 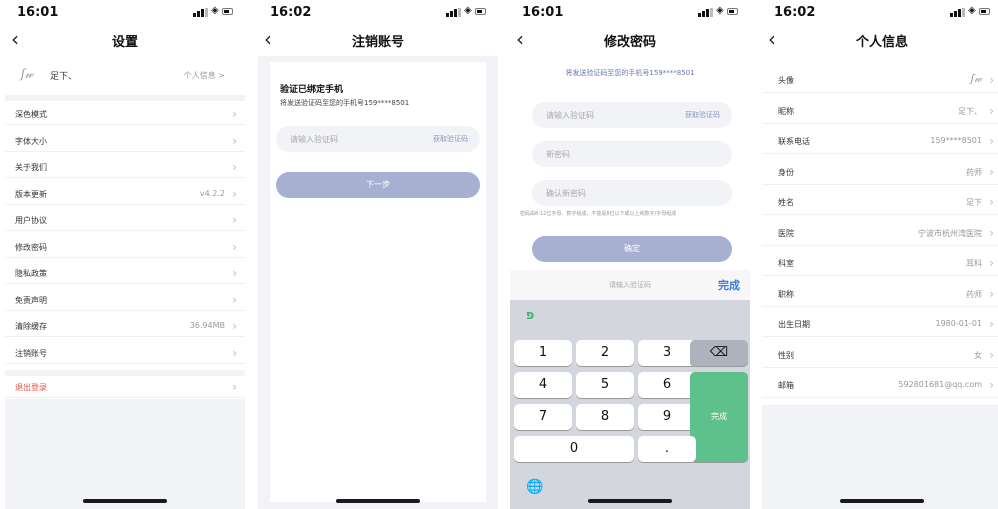 What do you see at coordinates (31, 273) in the screenshot?
I see `settings-row-label: 隐私政策` at bounding box center [31, 273].